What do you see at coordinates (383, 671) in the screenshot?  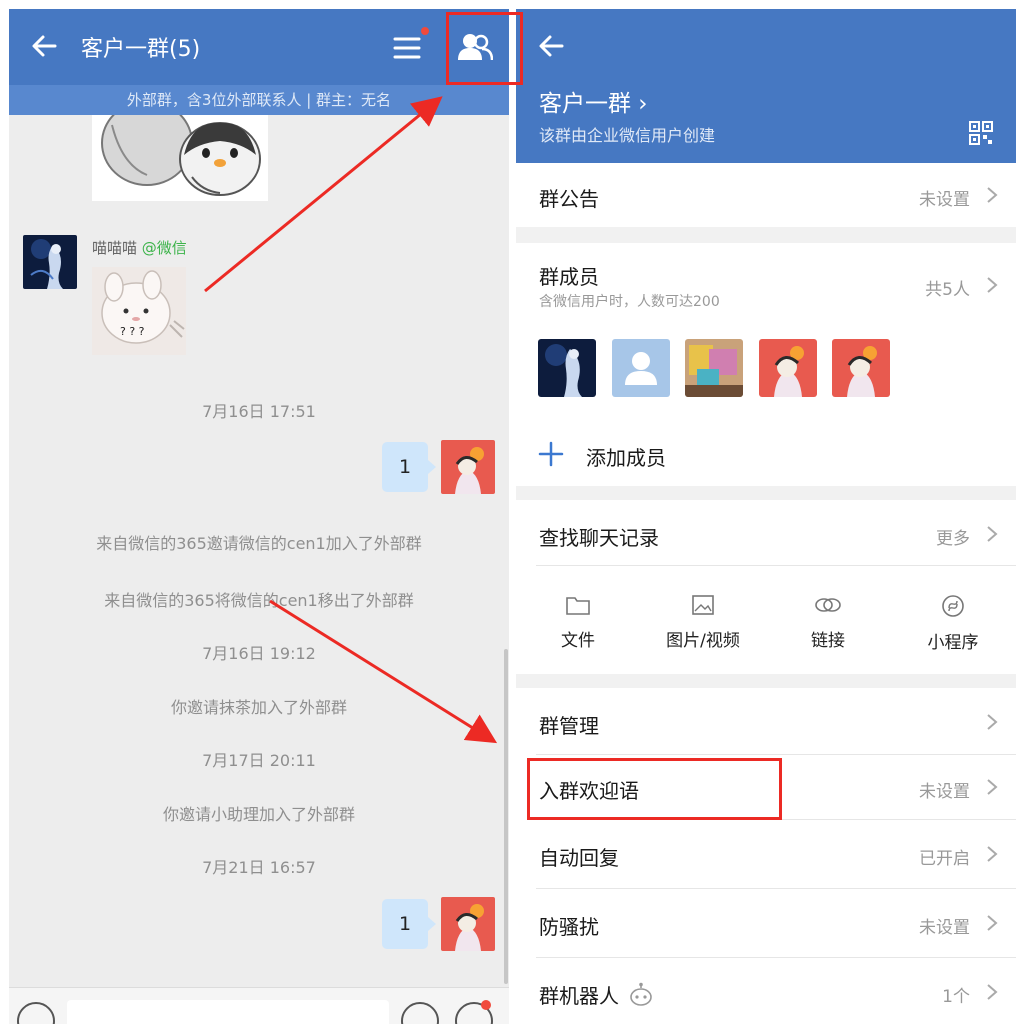 I see `arrow-to-welcome-message` at bounding box center [383, 671].